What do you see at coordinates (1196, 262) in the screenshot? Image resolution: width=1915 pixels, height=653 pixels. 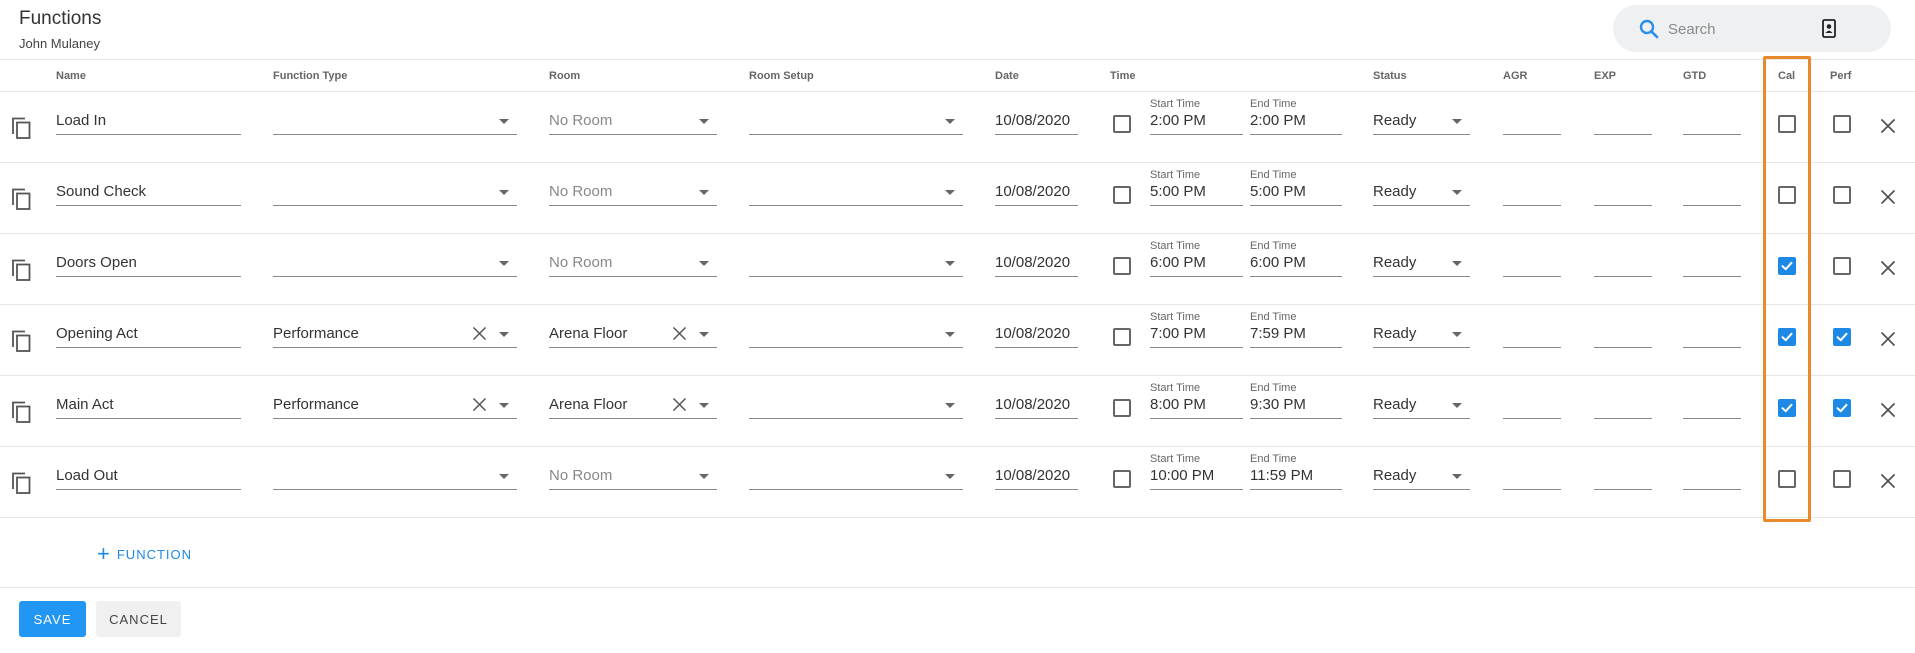 I see `start-time-input: 6:00 PM` at bounding box center [1196, 262].